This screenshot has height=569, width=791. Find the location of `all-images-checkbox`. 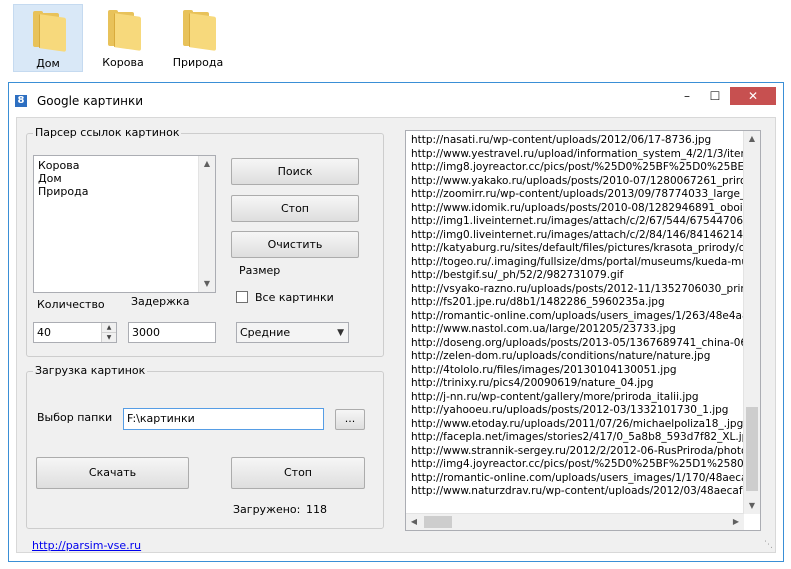

all-images-checkbox is located at coordinates (242, 297).